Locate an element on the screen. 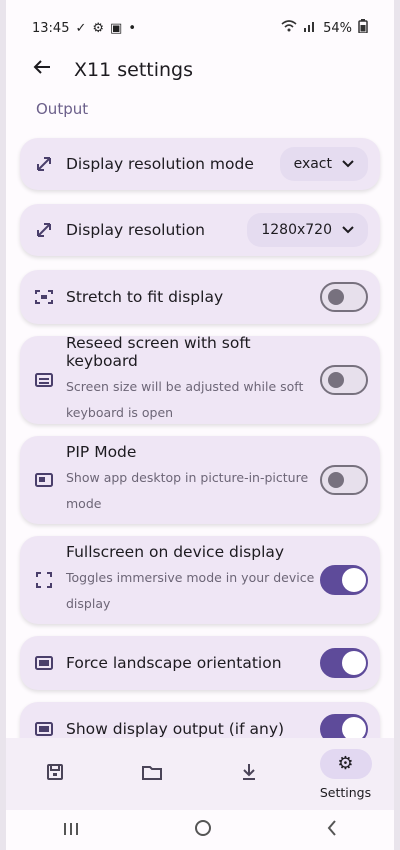 The image size is (400, 850). setting-label: Show display output (if any) is located at coordinates (175, 729).